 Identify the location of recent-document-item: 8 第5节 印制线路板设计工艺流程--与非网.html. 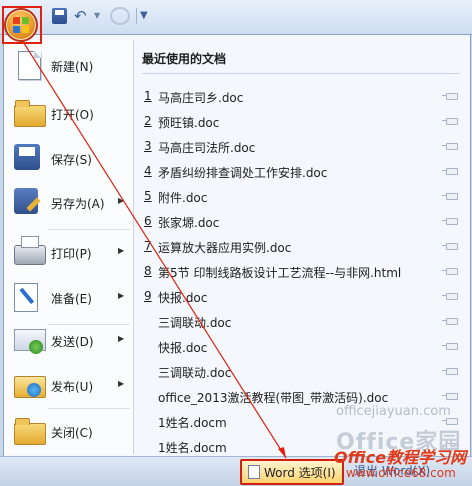
(301, 272).